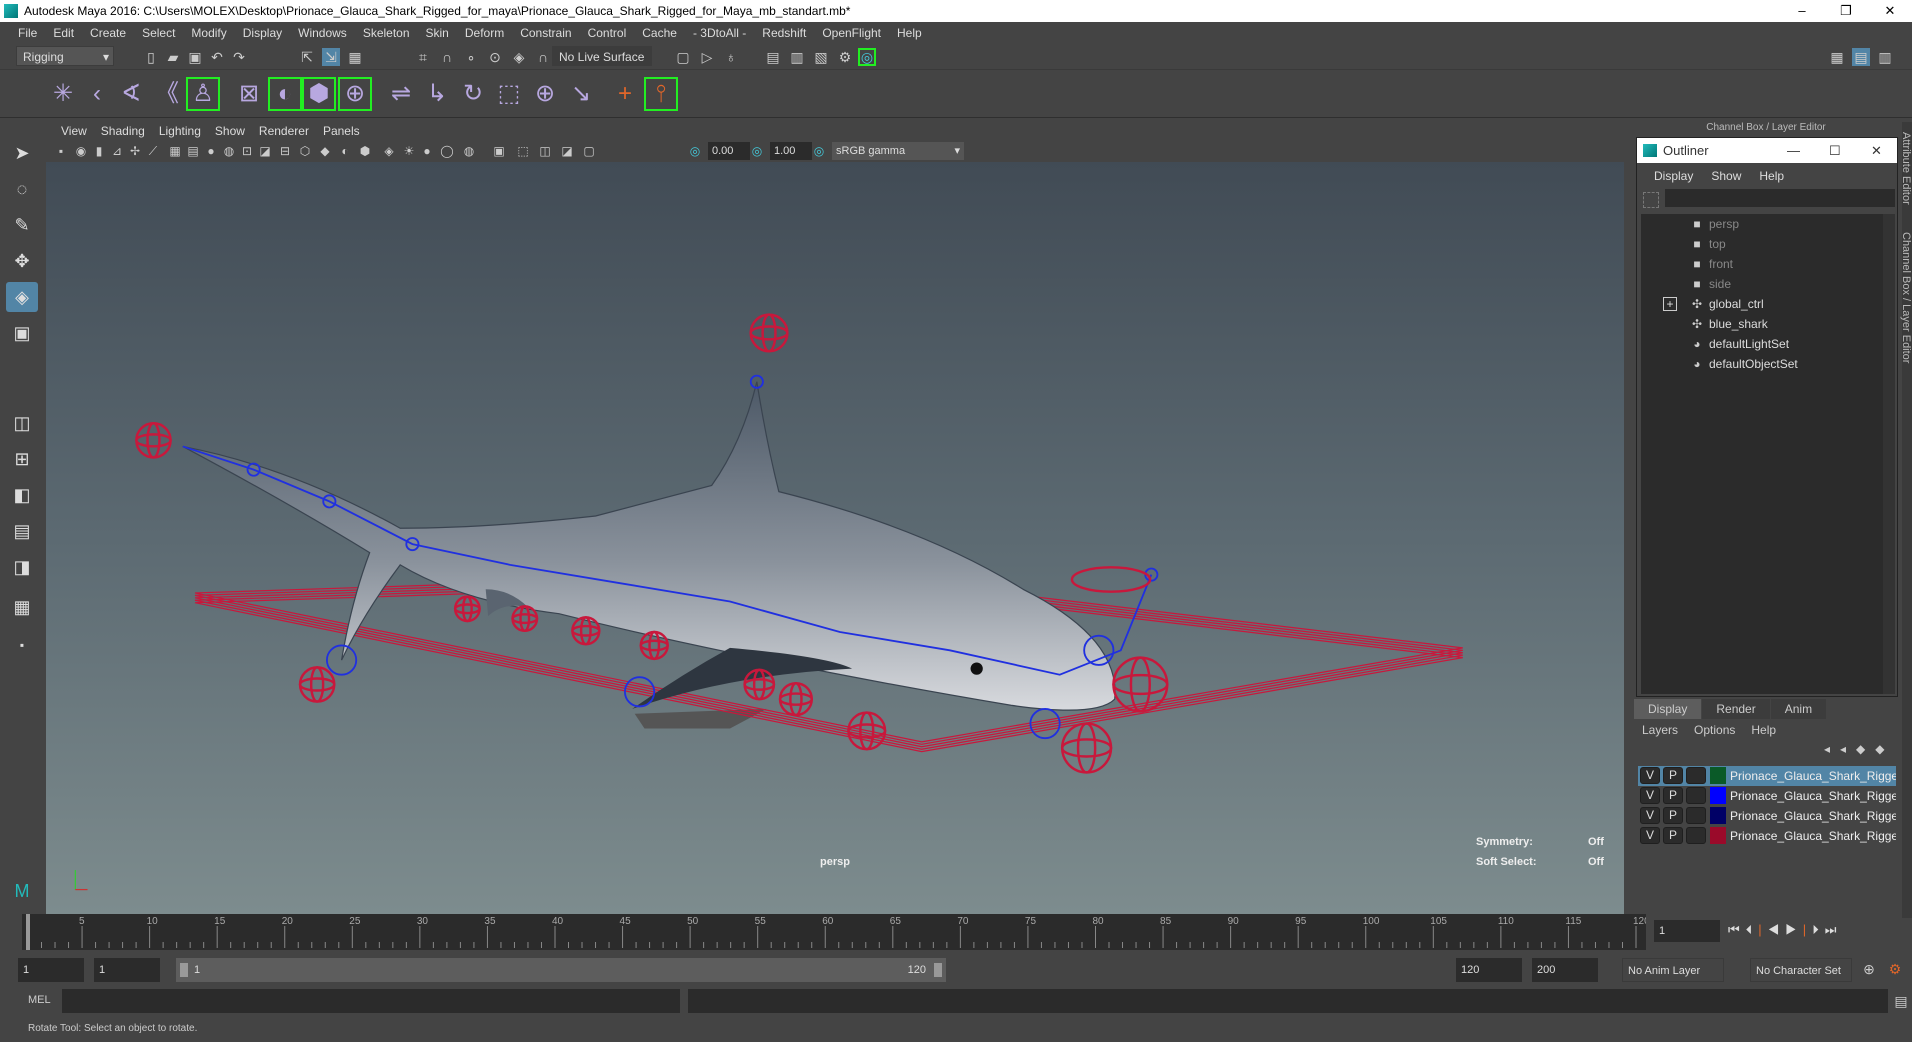 Image resolution: width=1912 pixels, height=1042 pixels. Describe the element at coordinates (1565, 970) in the screenshot. I see `end-time-field: 200` at that location.